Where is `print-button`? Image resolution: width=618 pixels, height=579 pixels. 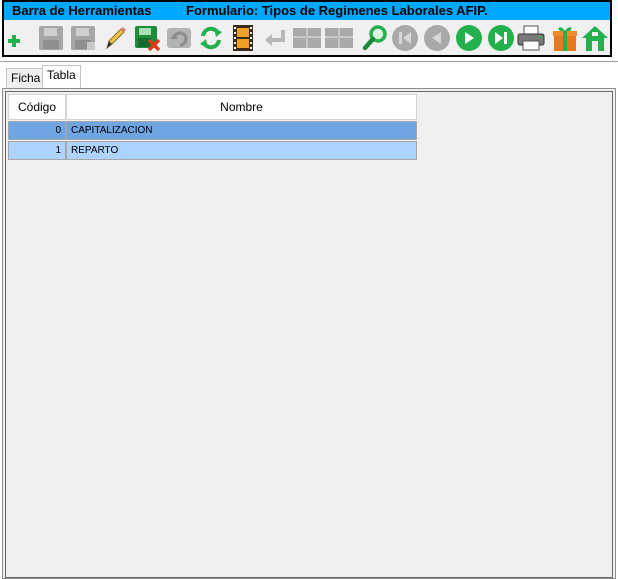
print-button is located at coordinates (531, 38).